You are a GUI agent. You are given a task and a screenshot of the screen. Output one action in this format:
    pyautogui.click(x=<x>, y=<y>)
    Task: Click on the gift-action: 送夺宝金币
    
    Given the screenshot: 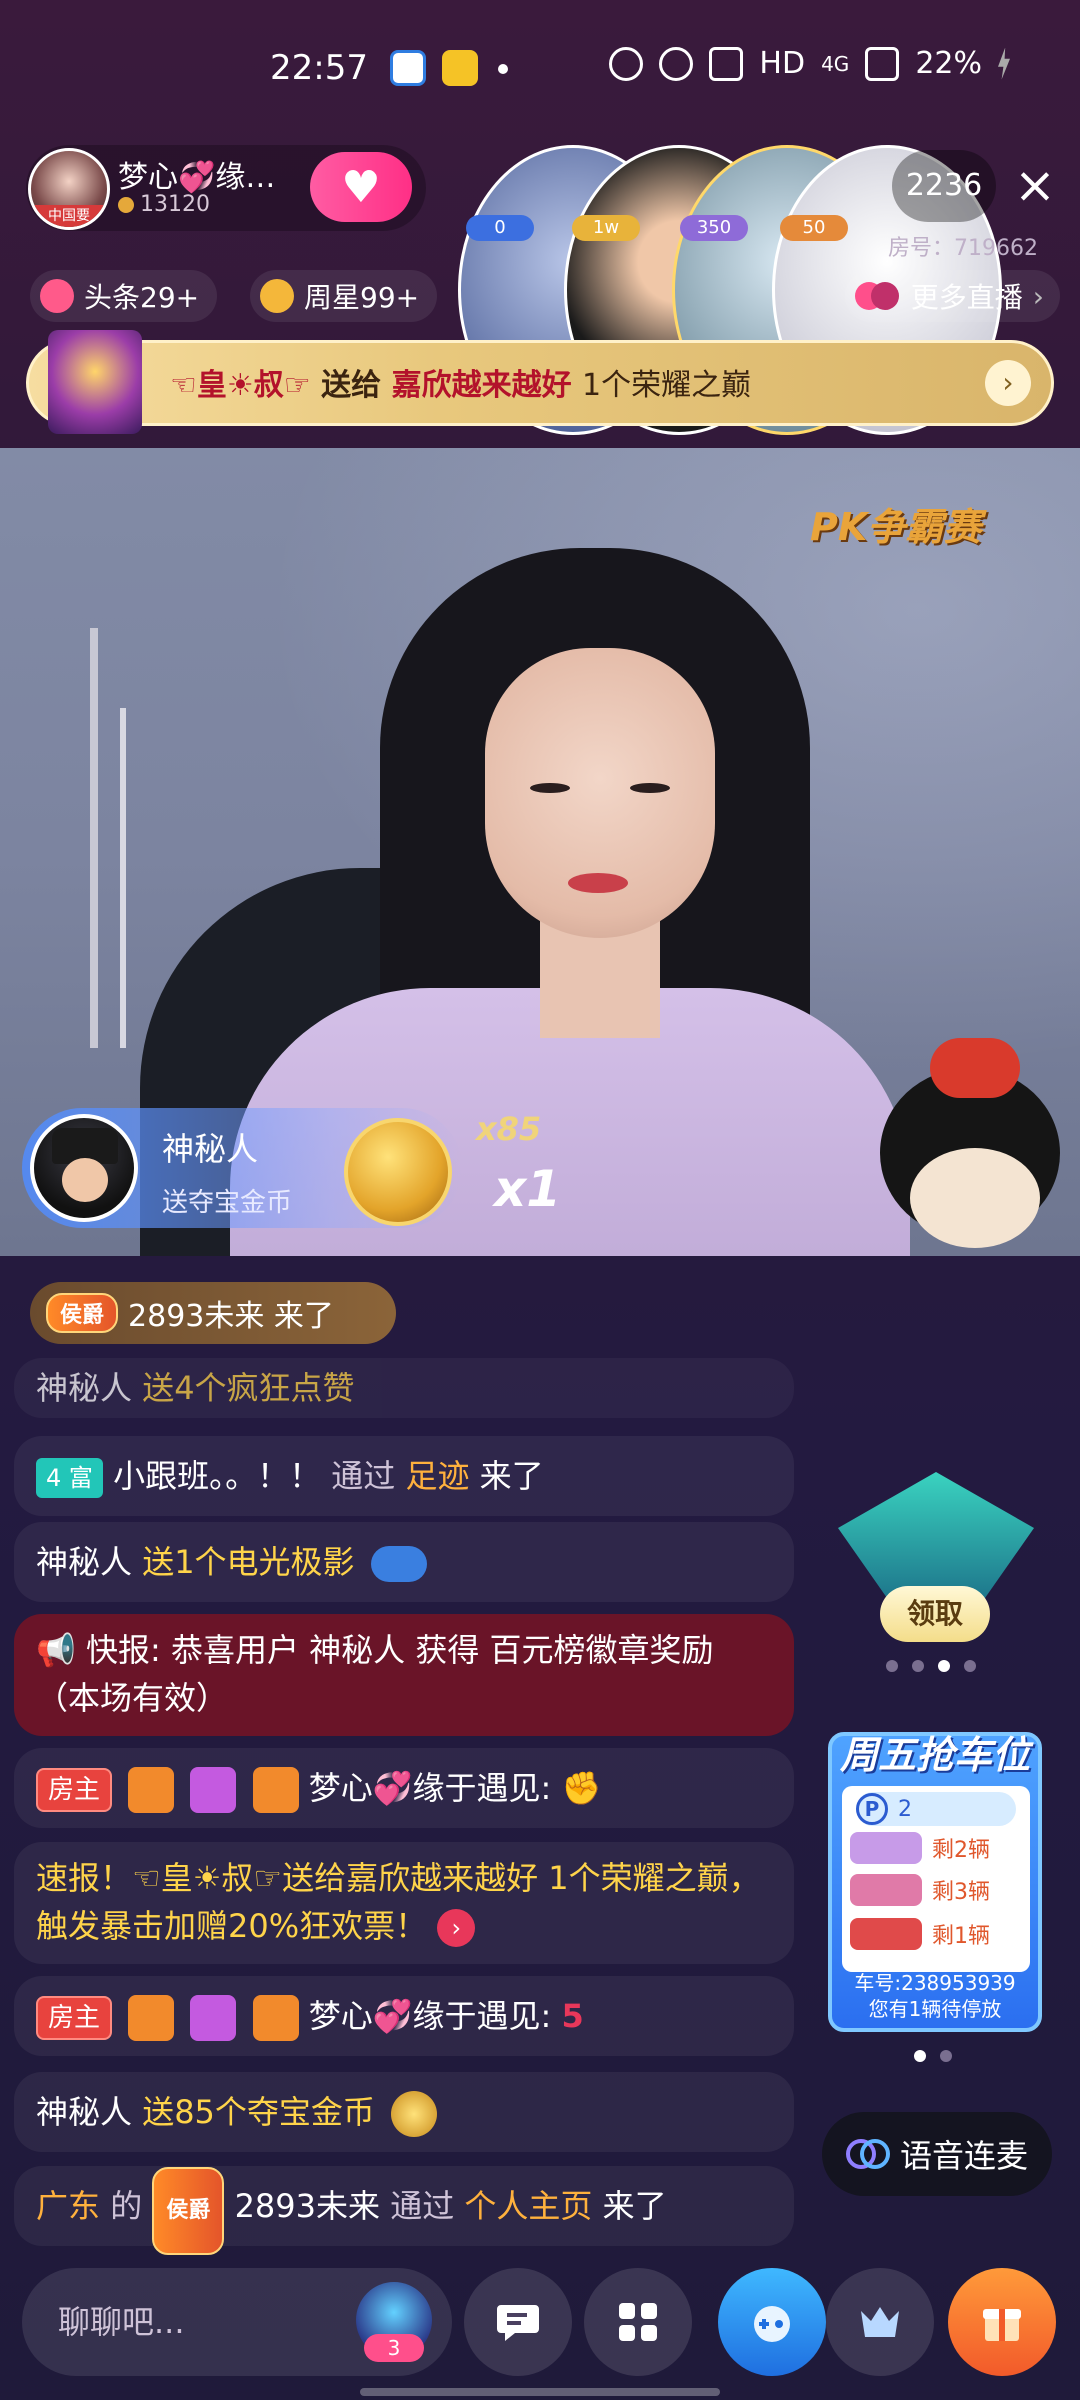 What is the action you would take?
    pyautogui.click(x=227, y=1203)
    